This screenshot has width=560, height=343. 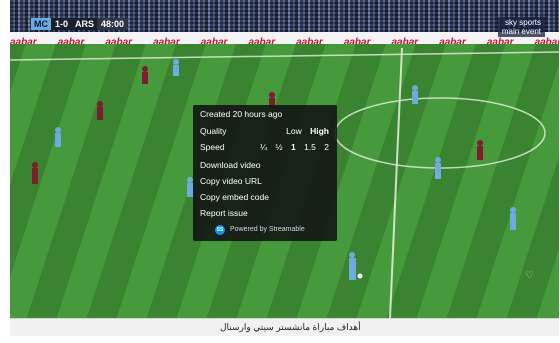 I want to click on quality-high-option: High, so click(x=319, y=131).